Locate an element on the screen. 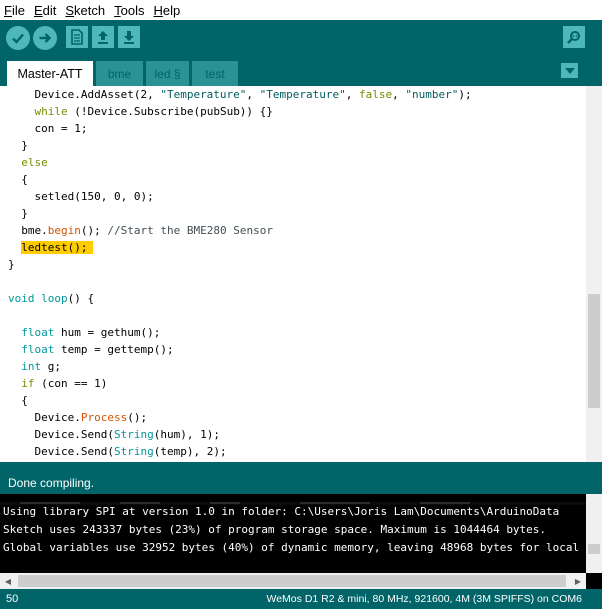 The image size is (602, 609). menu-item-help: Help is located at coordinates (166, 10).